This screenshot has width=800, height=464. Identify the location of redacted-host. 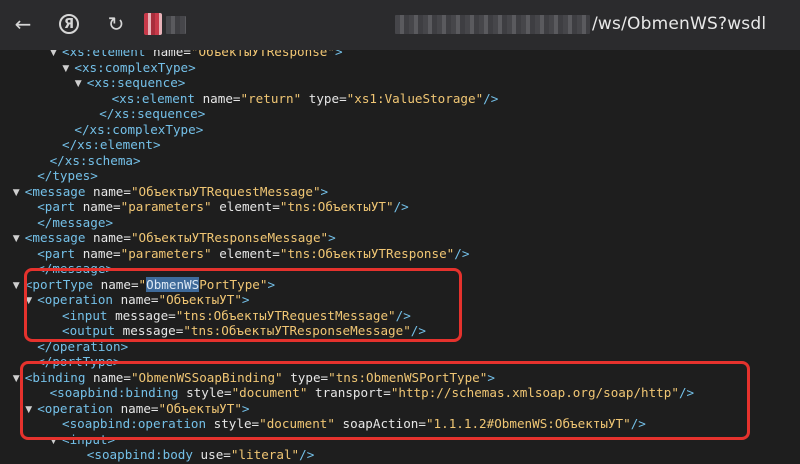
(492, 24).